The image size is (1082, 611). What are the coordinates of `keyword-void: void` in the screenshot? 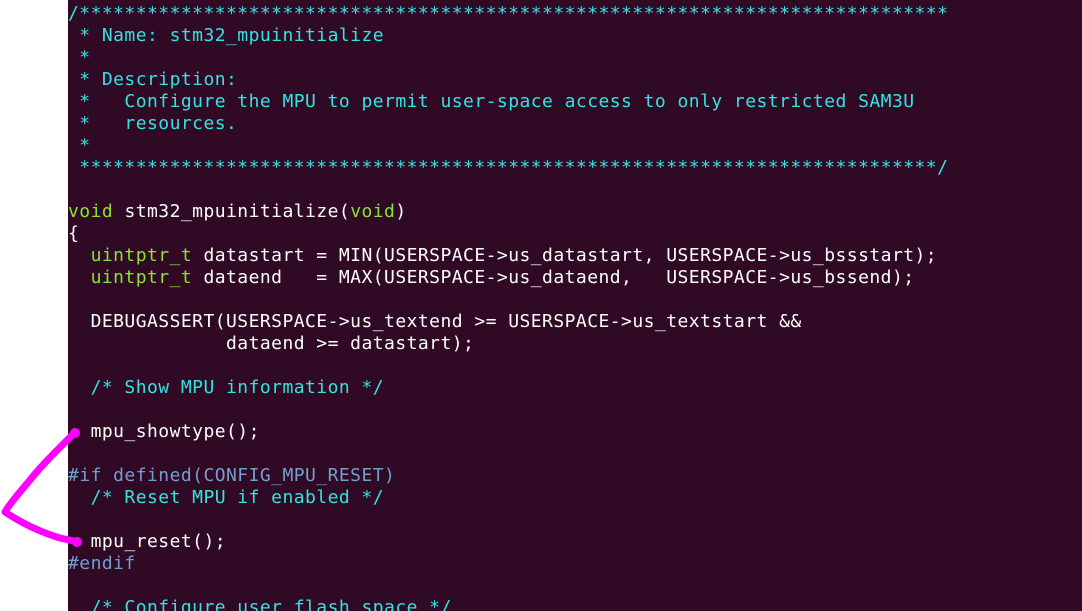 It's located at (91, 211).